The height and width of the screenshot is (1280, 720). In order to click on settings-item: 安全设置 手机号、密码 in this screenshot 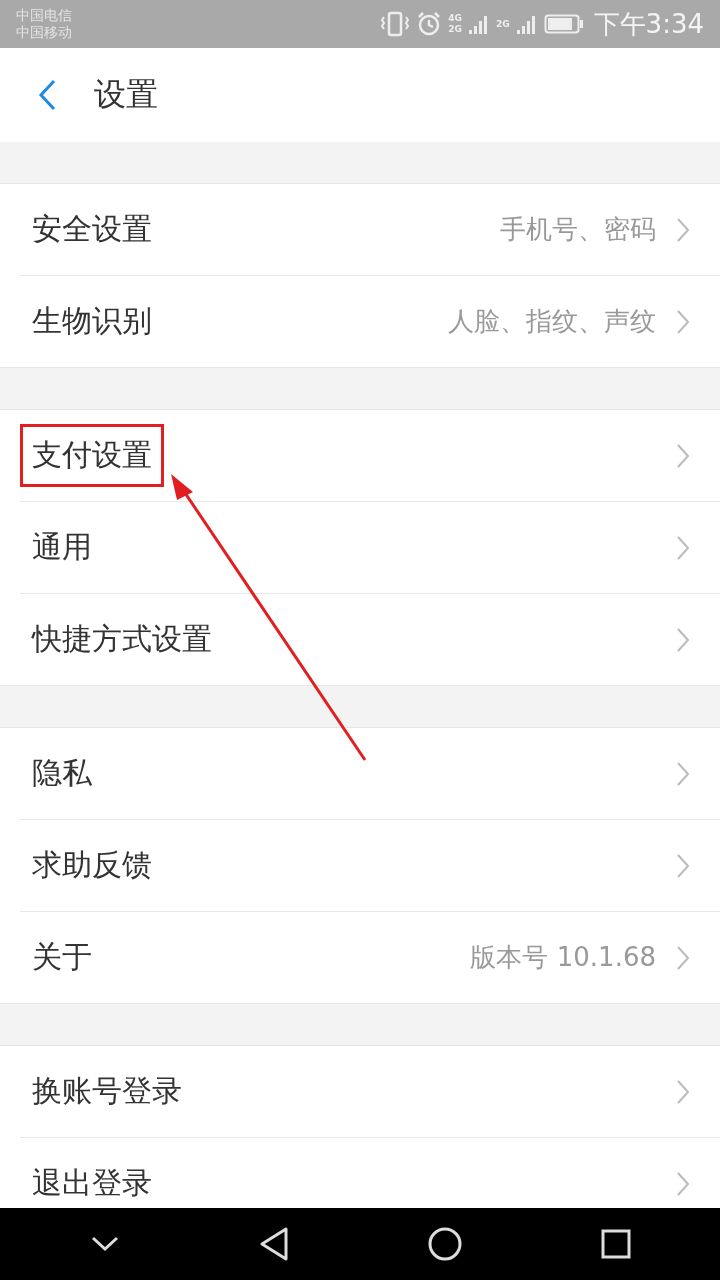, I will do `click(370, 230)`.